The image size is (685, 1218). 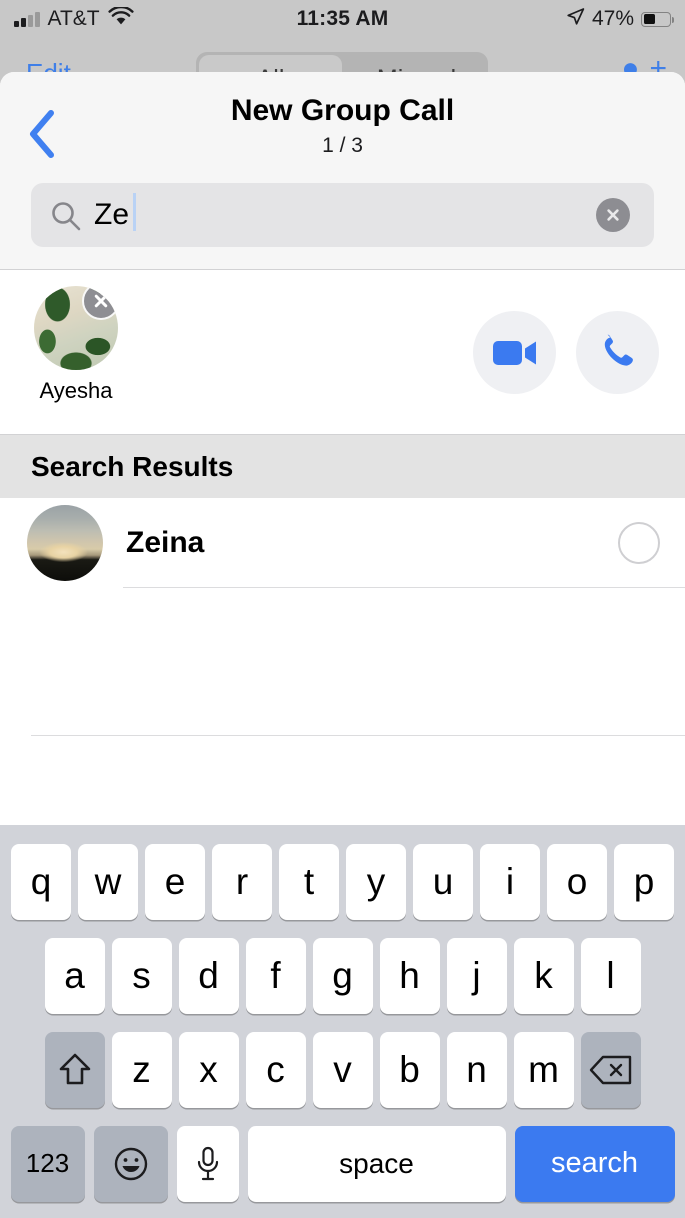 What do you see at coordinates (208, 976) in the screenshot?
I see `key-d: d` at bounding box center [208, 976].